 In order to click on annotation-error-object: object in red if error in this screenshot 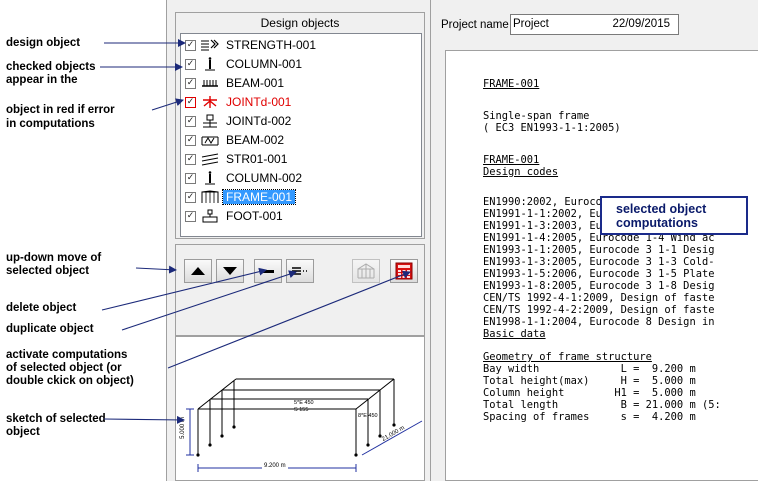, I will do `click(60, 110)`.